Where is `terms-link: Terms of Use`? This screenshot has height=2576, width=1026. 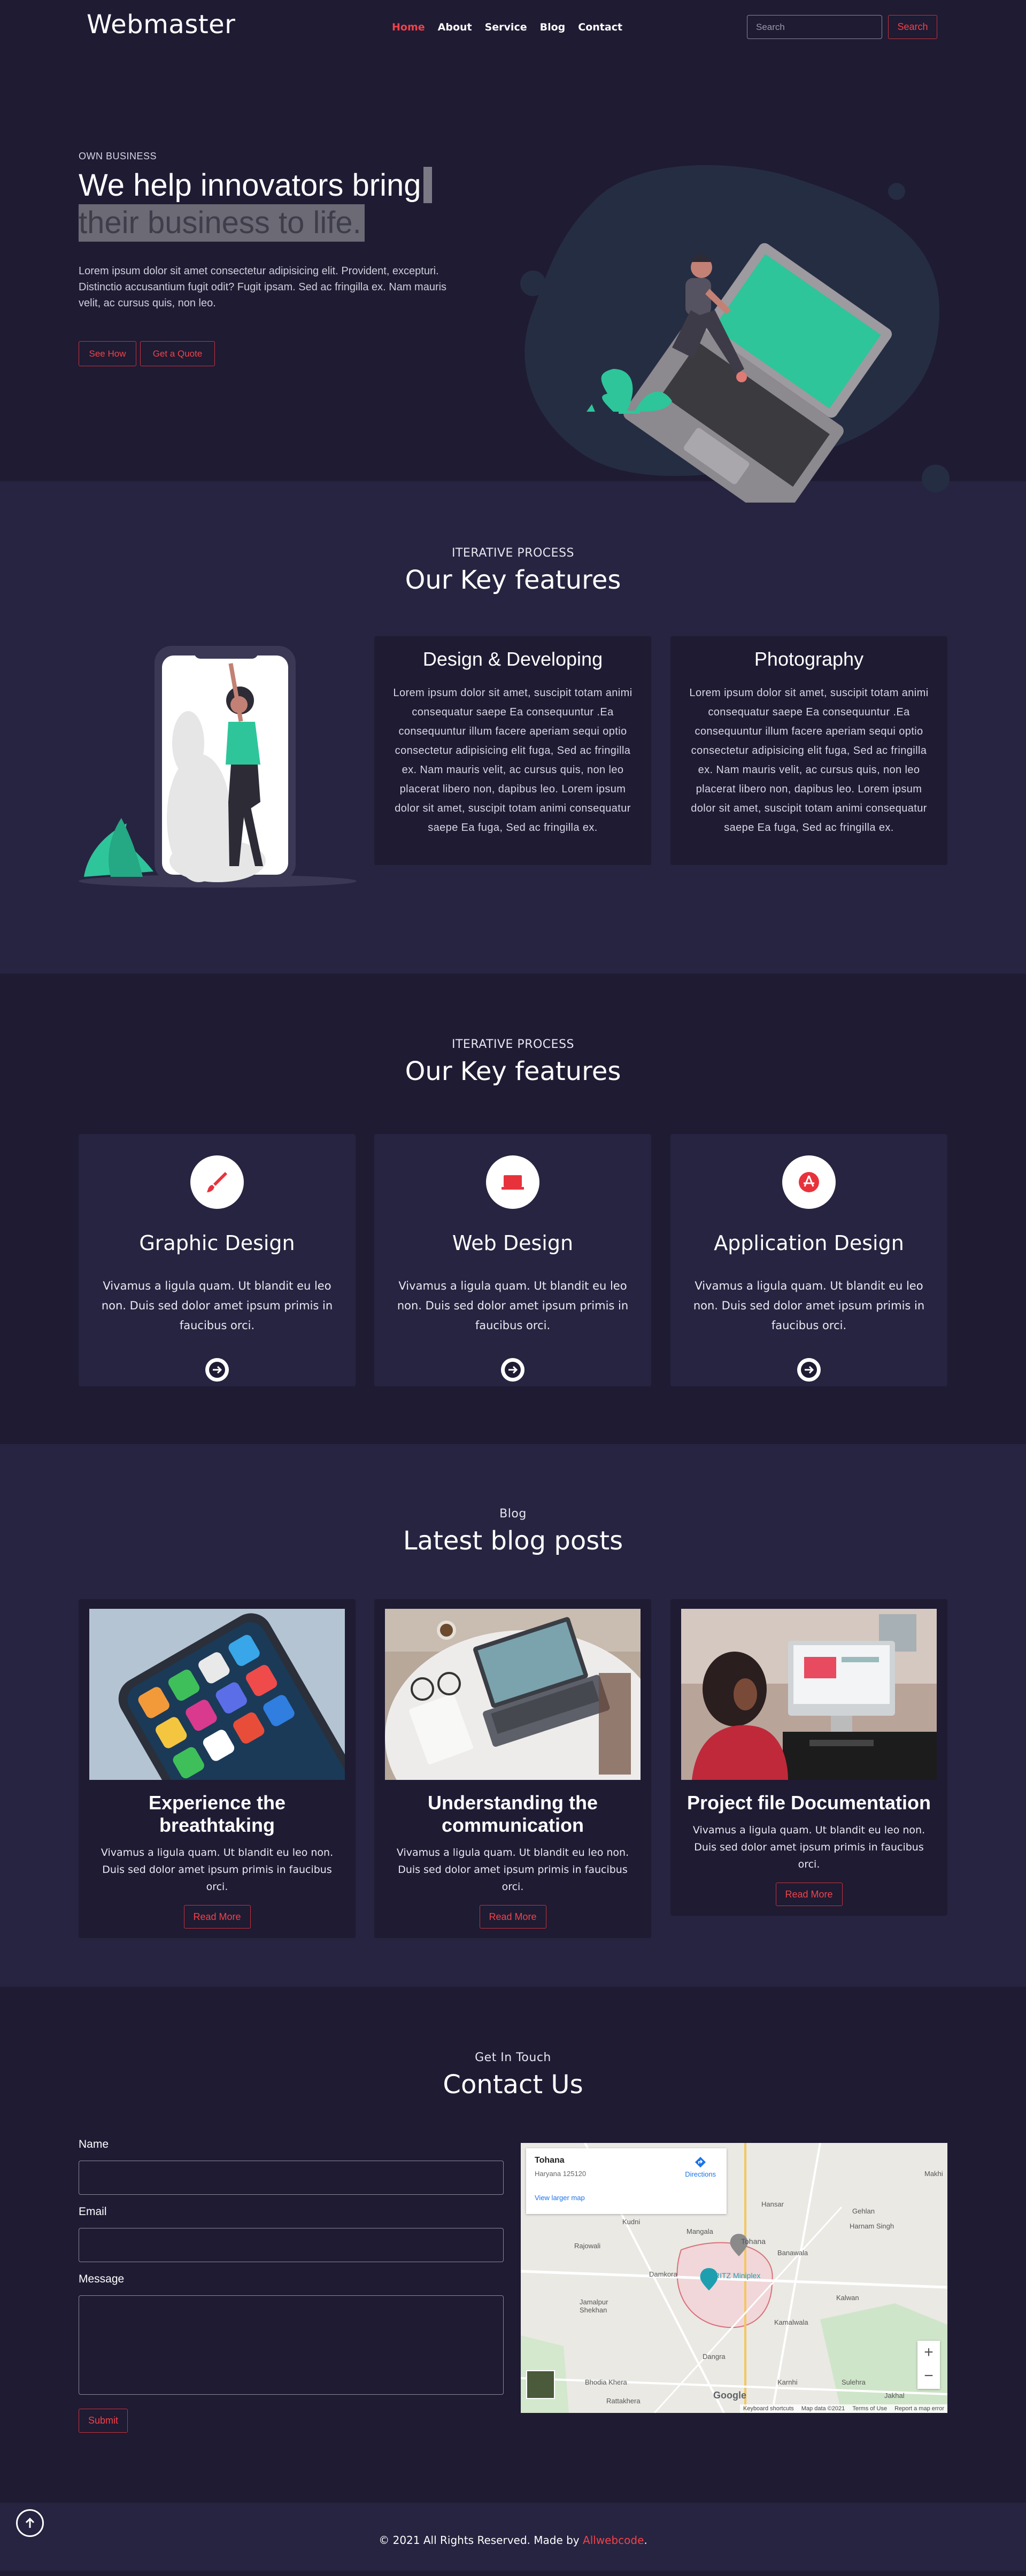 terms-link: Terms of Use is located at coordinates (870, 2408).